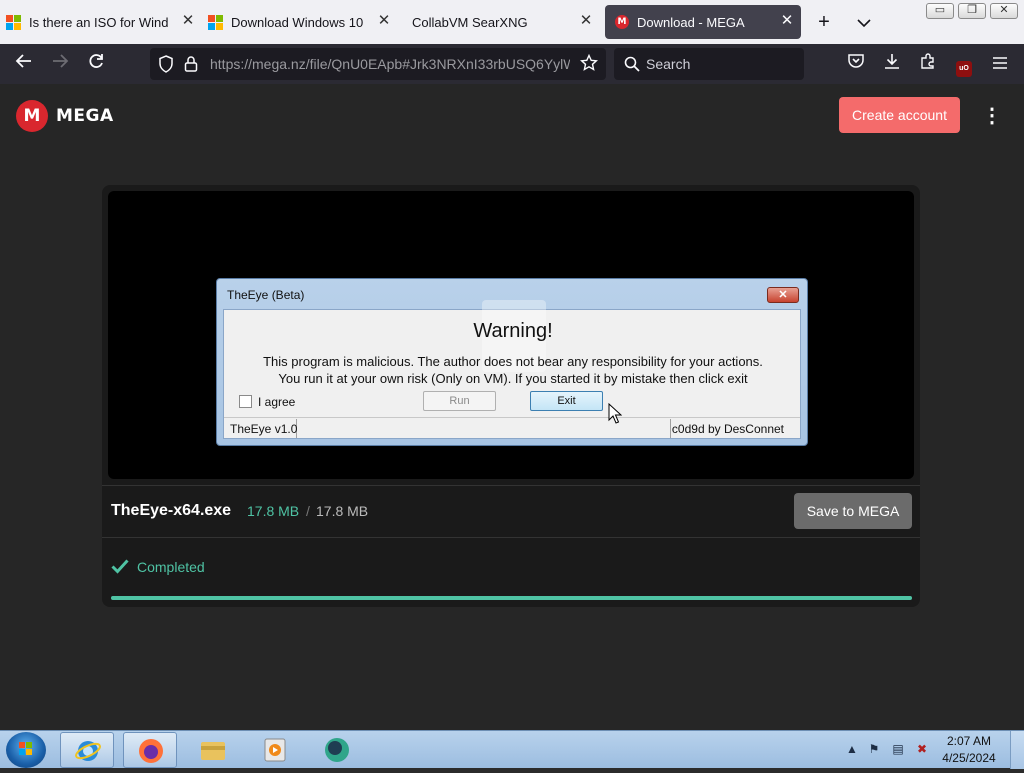 This screenshot has height=773, width=1024. I want to click on status-version: TheEye v1.0, so click(264, 429).